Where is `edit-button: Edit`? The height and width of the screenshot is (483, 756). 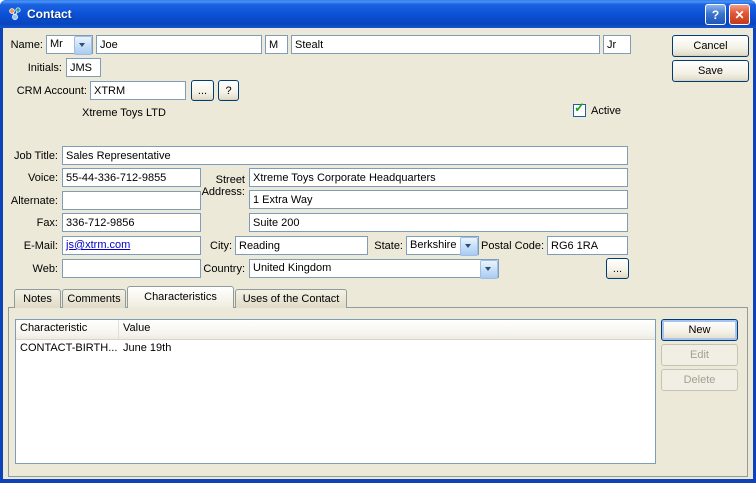 edit-button: Edit is located at coordinates (699, 355).